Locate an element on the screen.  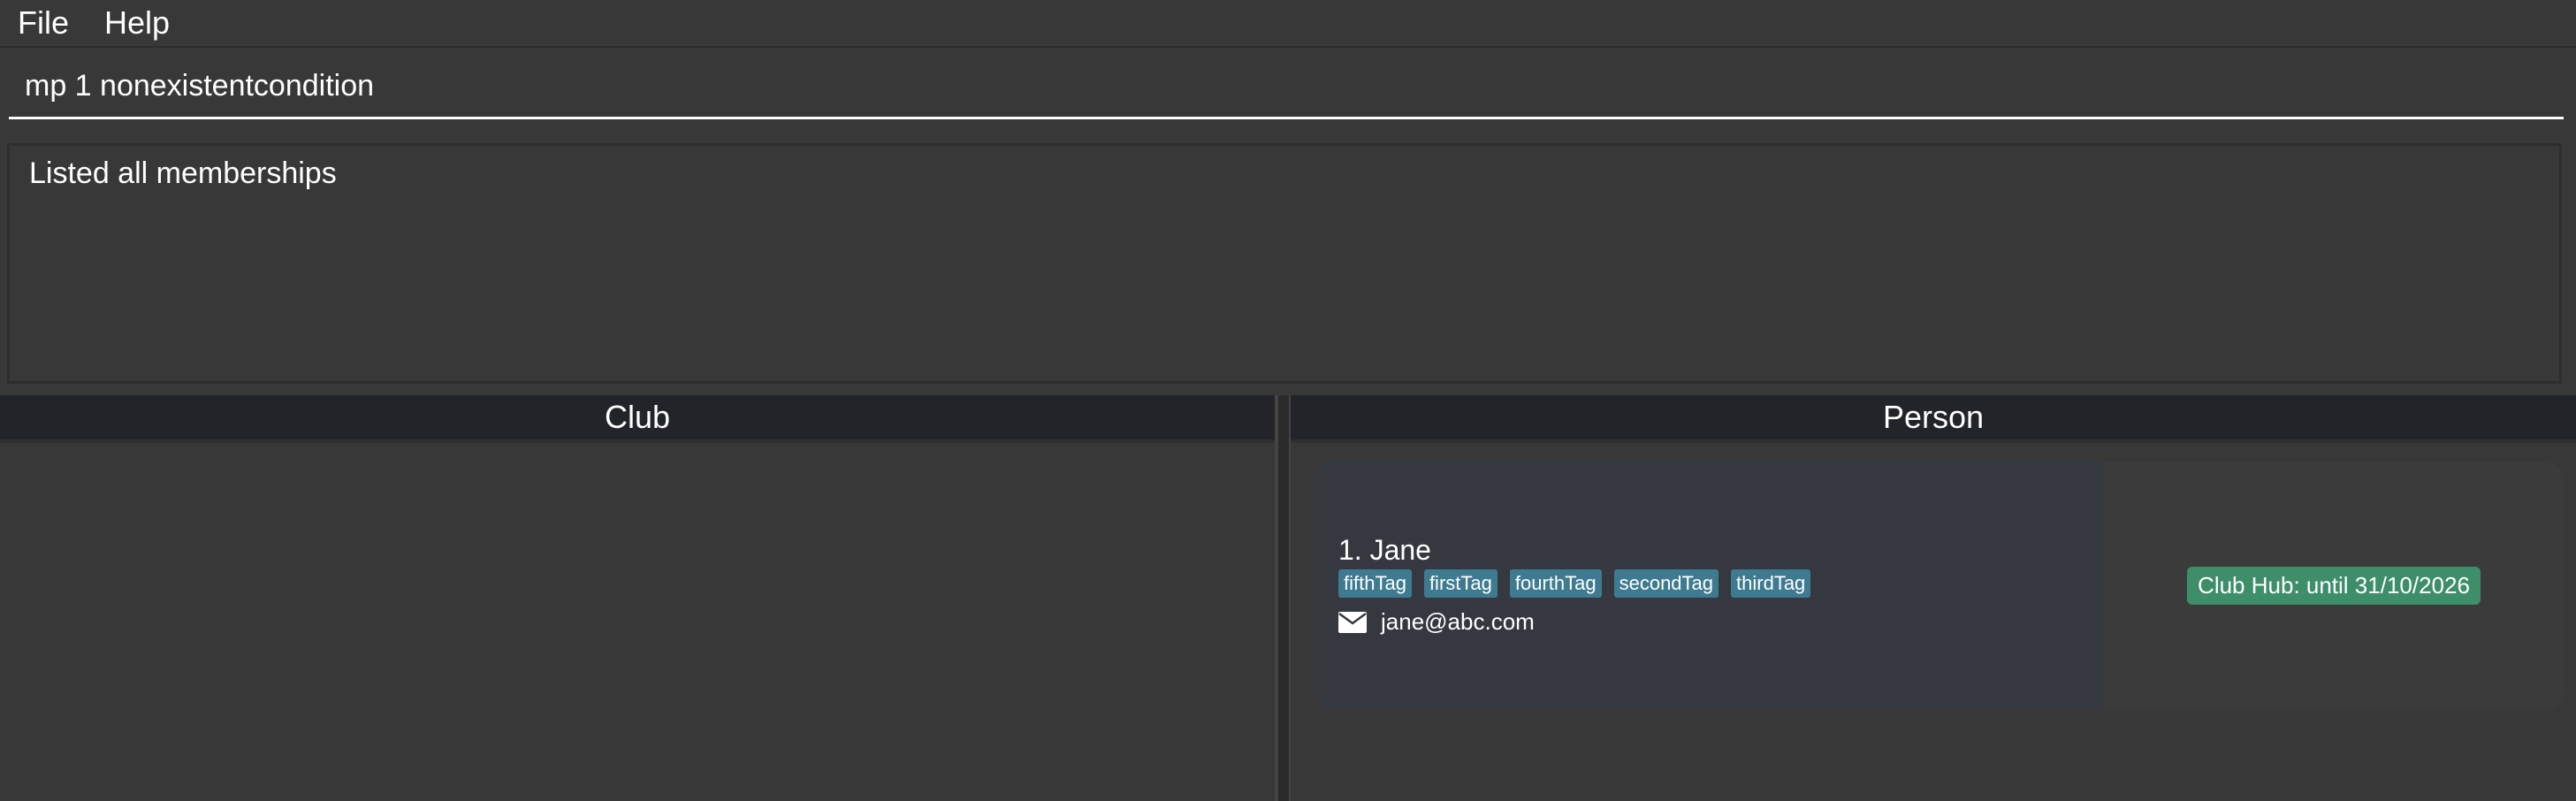
split-pane-divider is located at coordinates (1283, 598).